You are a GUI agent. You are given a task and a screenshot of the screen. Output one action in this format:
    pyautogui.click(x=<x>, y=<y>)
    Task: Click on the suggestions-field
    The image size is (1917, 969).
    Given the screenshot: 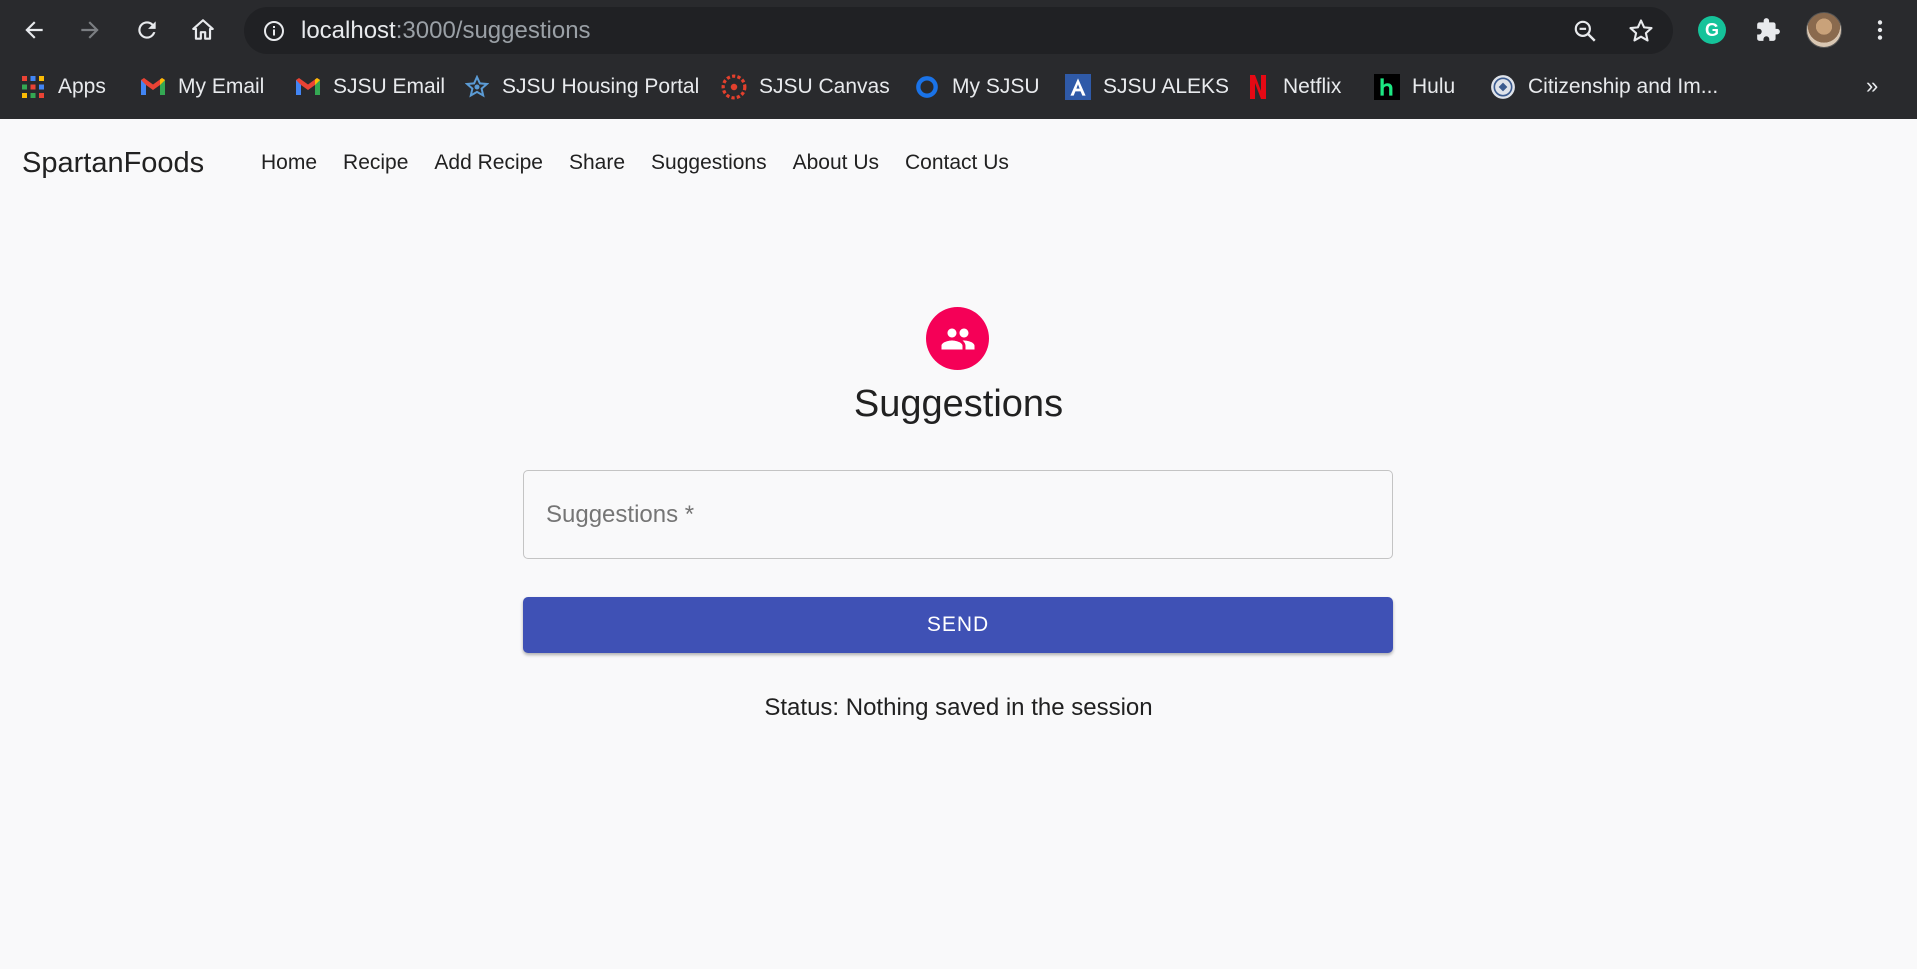 What is the action you would take?
    pyautogui.click(x=958, y=514)
    